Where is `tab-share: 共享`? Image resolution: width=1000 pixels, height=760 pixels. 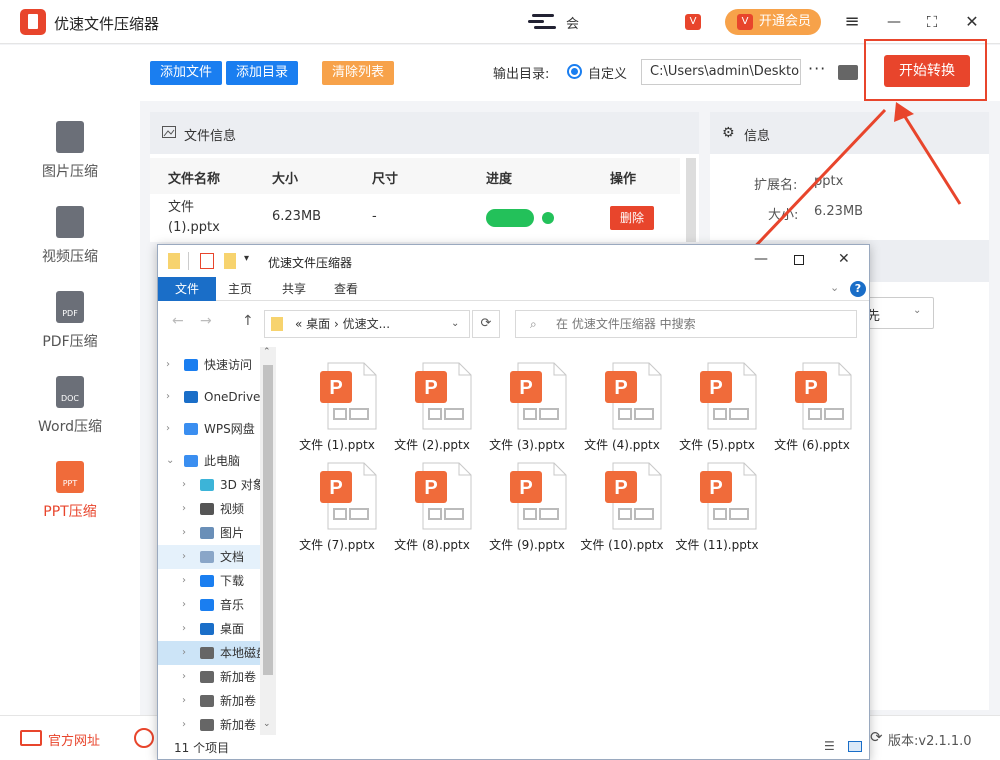
tab-share: 共享 is located at coordinates (294, 289).